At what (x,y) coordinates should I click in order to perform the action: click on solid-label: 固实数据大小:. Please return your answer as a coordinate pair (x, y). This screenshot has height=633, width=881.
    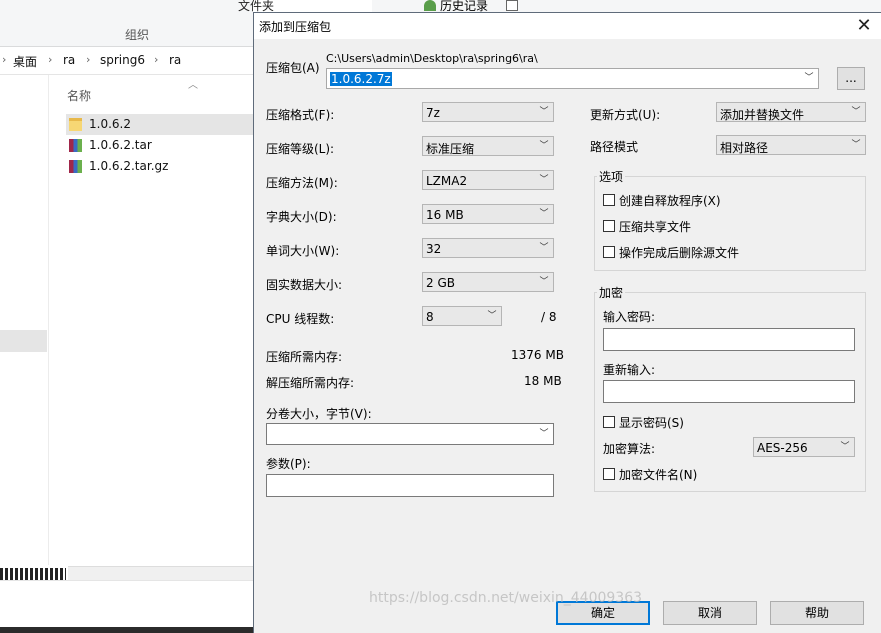
    Looking at the image, I should click on (304, 285).